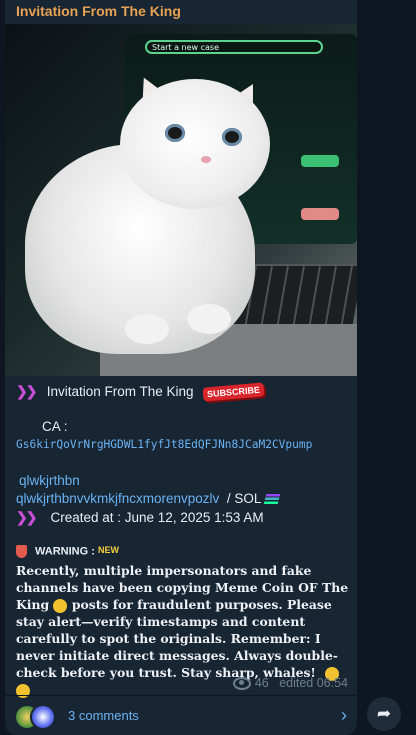 The height and width of the screenshot is (735, 416). I want to click on token-link-line: qlwkjrthbnvvkmkjfncxmorenvpozlv / SOL, so click(148, 498).